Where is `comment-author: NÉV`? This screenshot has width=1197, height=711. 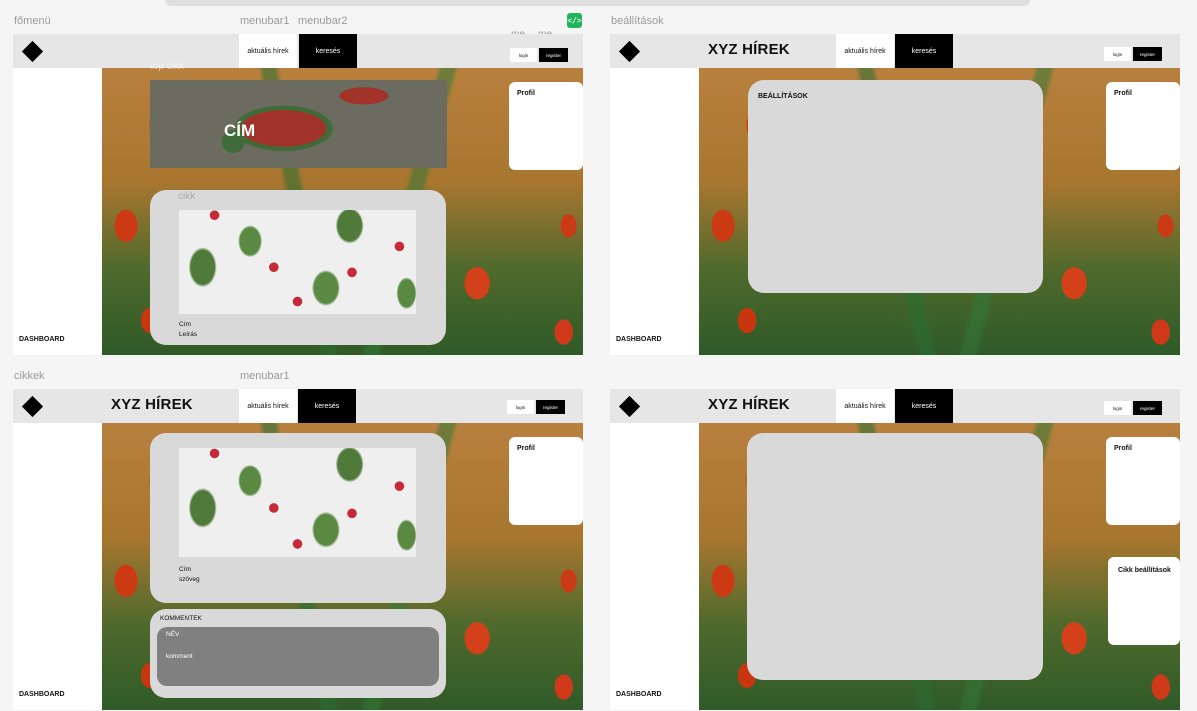
comment-author: NÉV is located at coordinates (173, 634).